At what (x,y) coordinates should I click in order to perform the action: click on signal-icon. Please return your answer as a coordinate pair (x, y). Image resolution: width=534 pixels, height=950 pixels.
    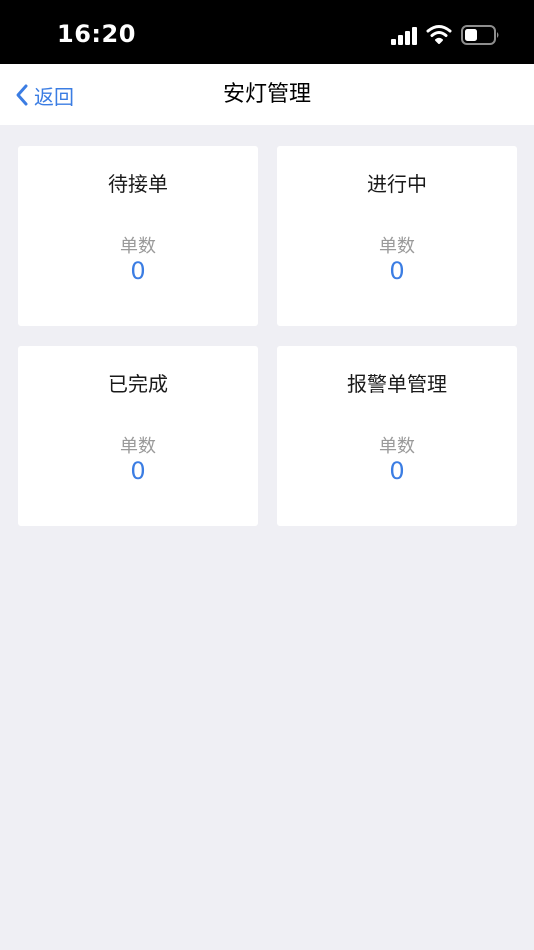
    Looking at the image, I should click on (404, 36).